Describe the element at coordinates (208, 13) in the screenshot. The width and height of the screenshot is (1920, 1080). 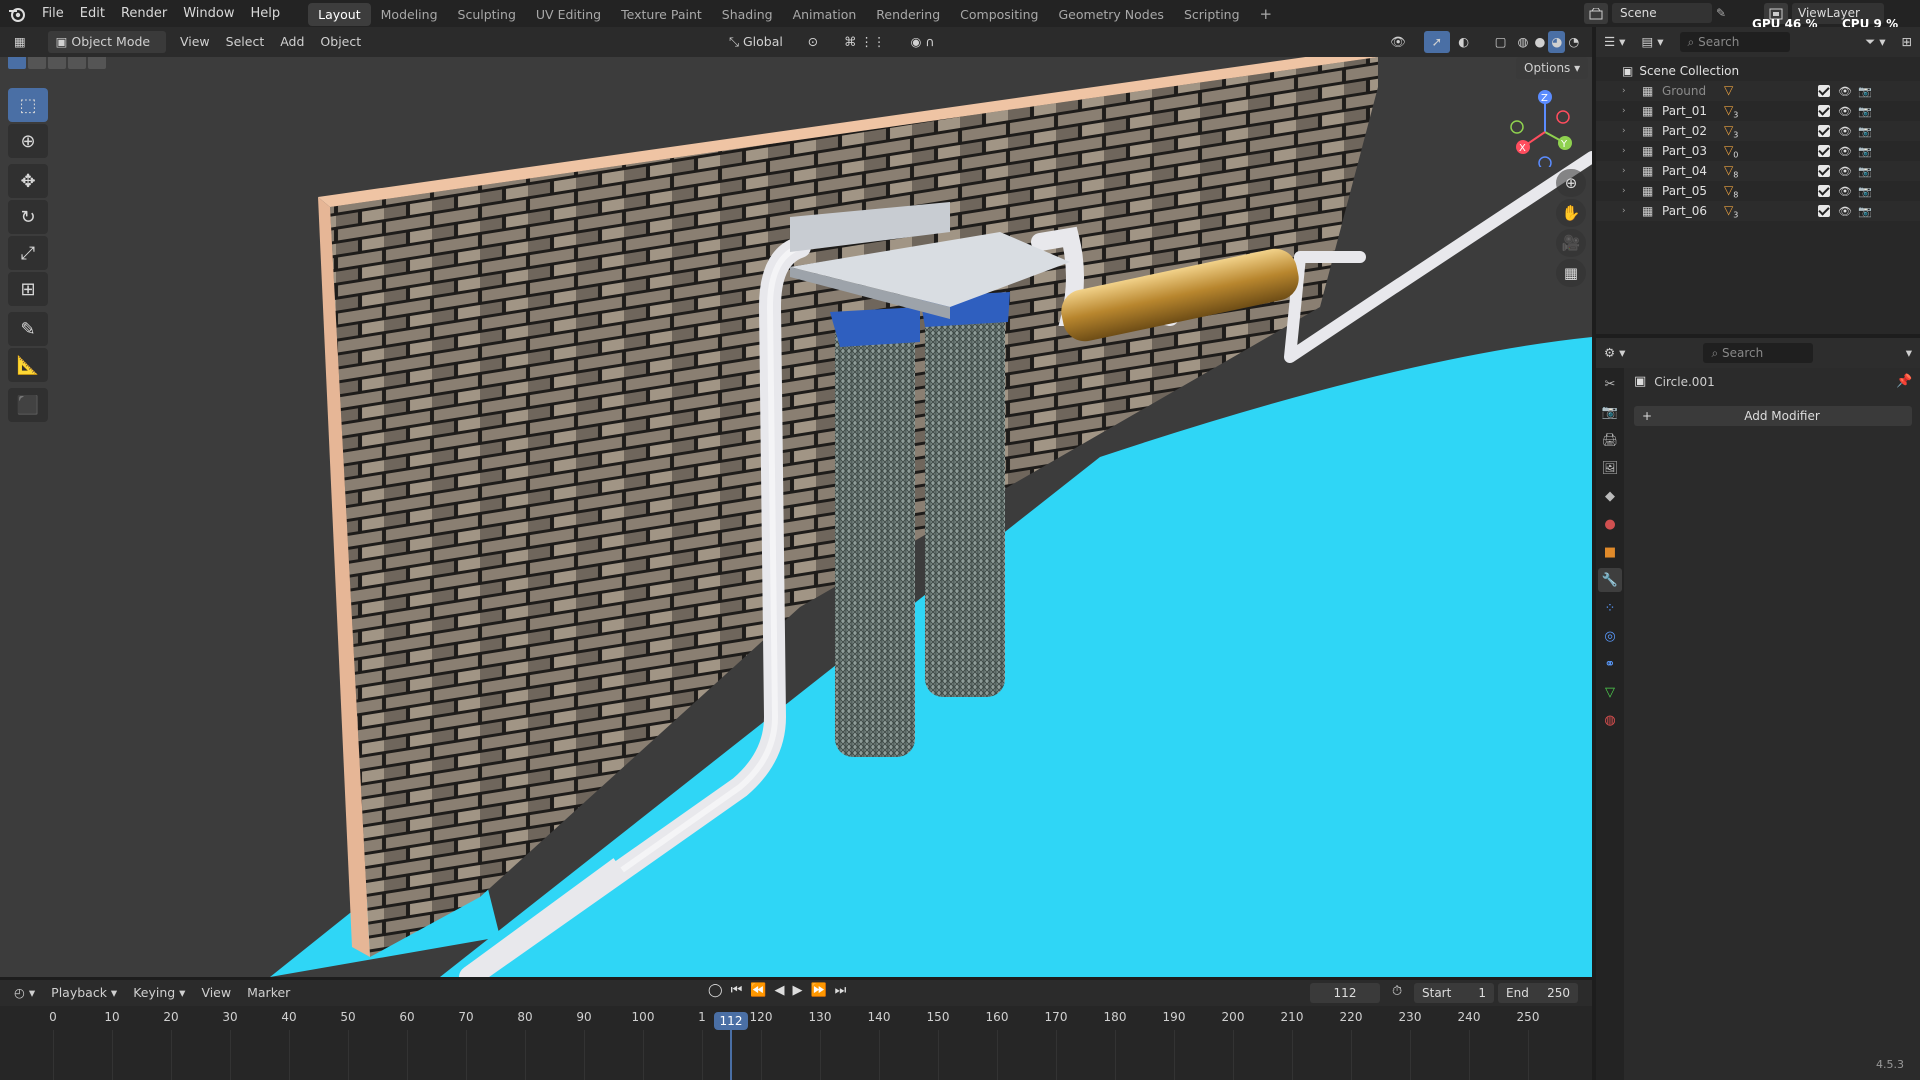
I see `menu-window: Window` at that location.